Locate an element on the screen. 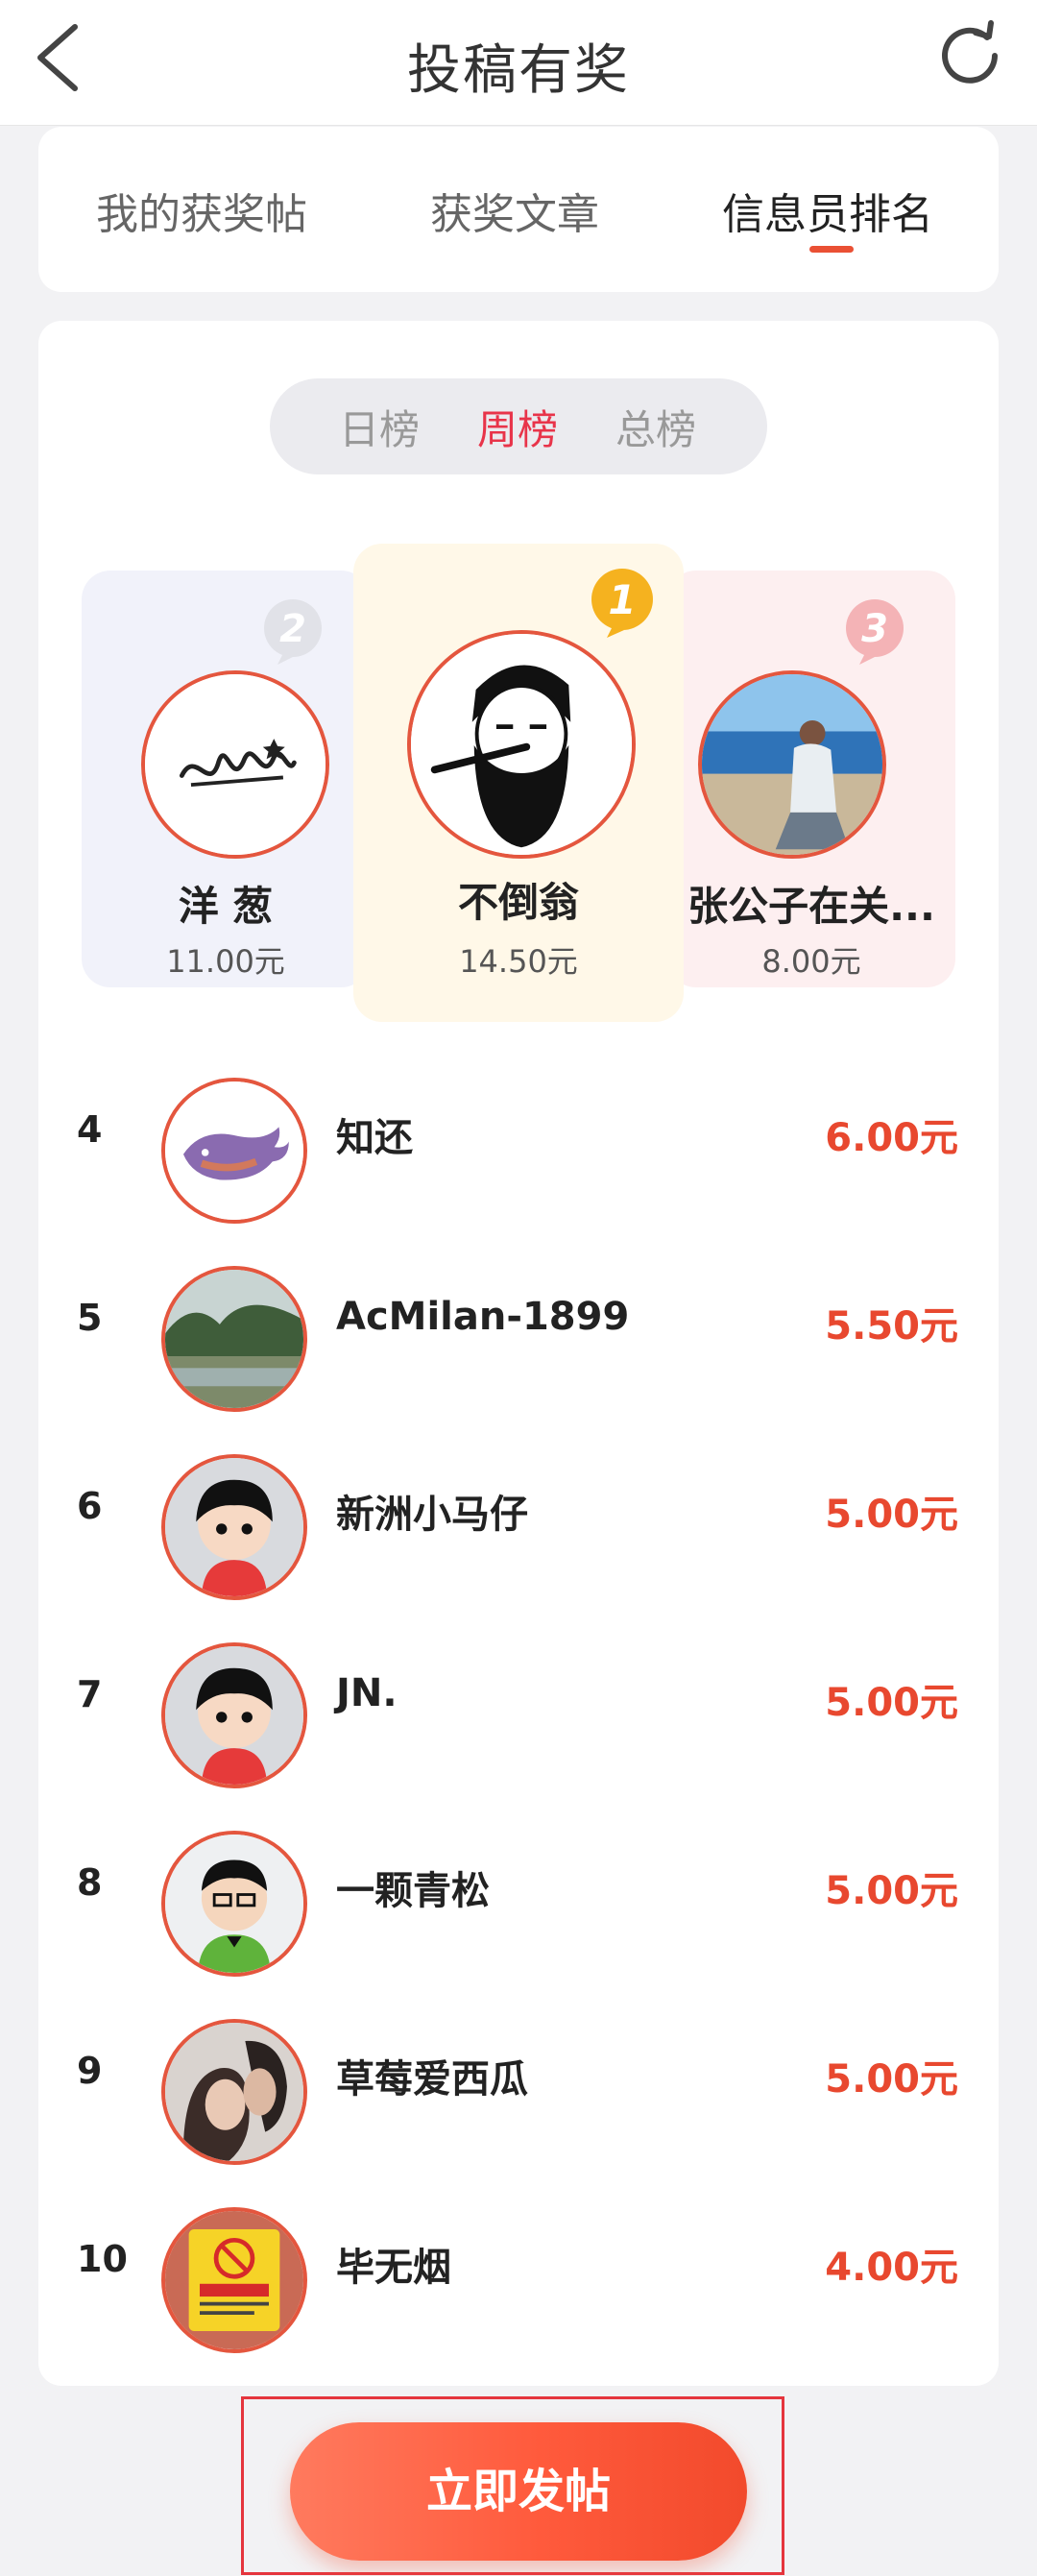 This screenshot has height=2576, width=1037. svg-text: 3 is located at coordinates (874, 629).